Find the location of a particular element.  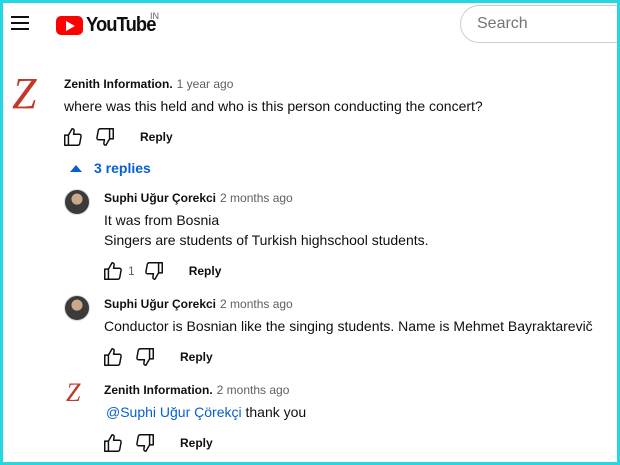

play-icon is located at coordinates (69, 25).